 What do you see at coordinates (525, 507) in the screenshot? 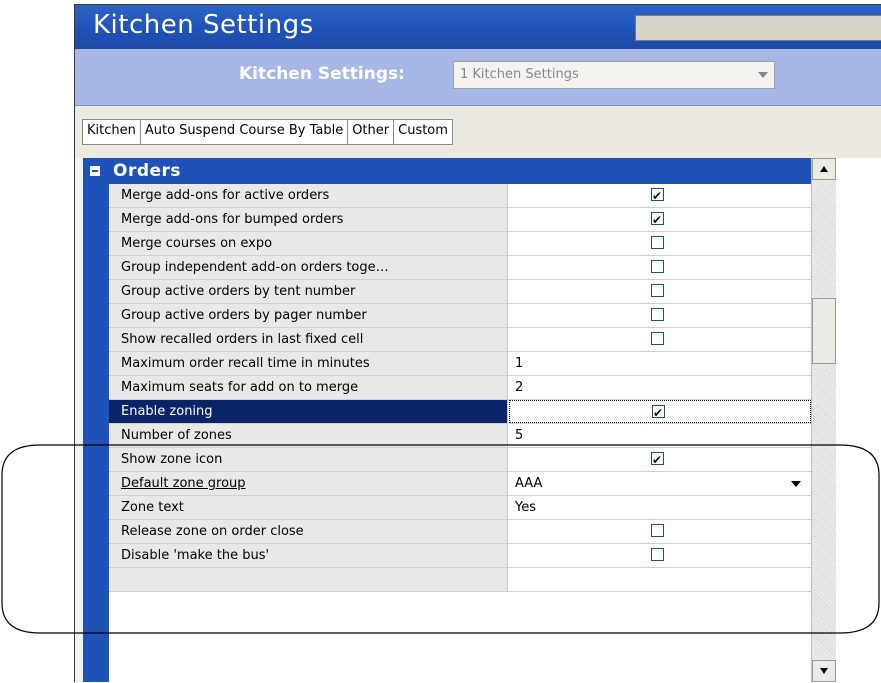
I see `property-value-text: Yes` at bounding box center [525, 507].